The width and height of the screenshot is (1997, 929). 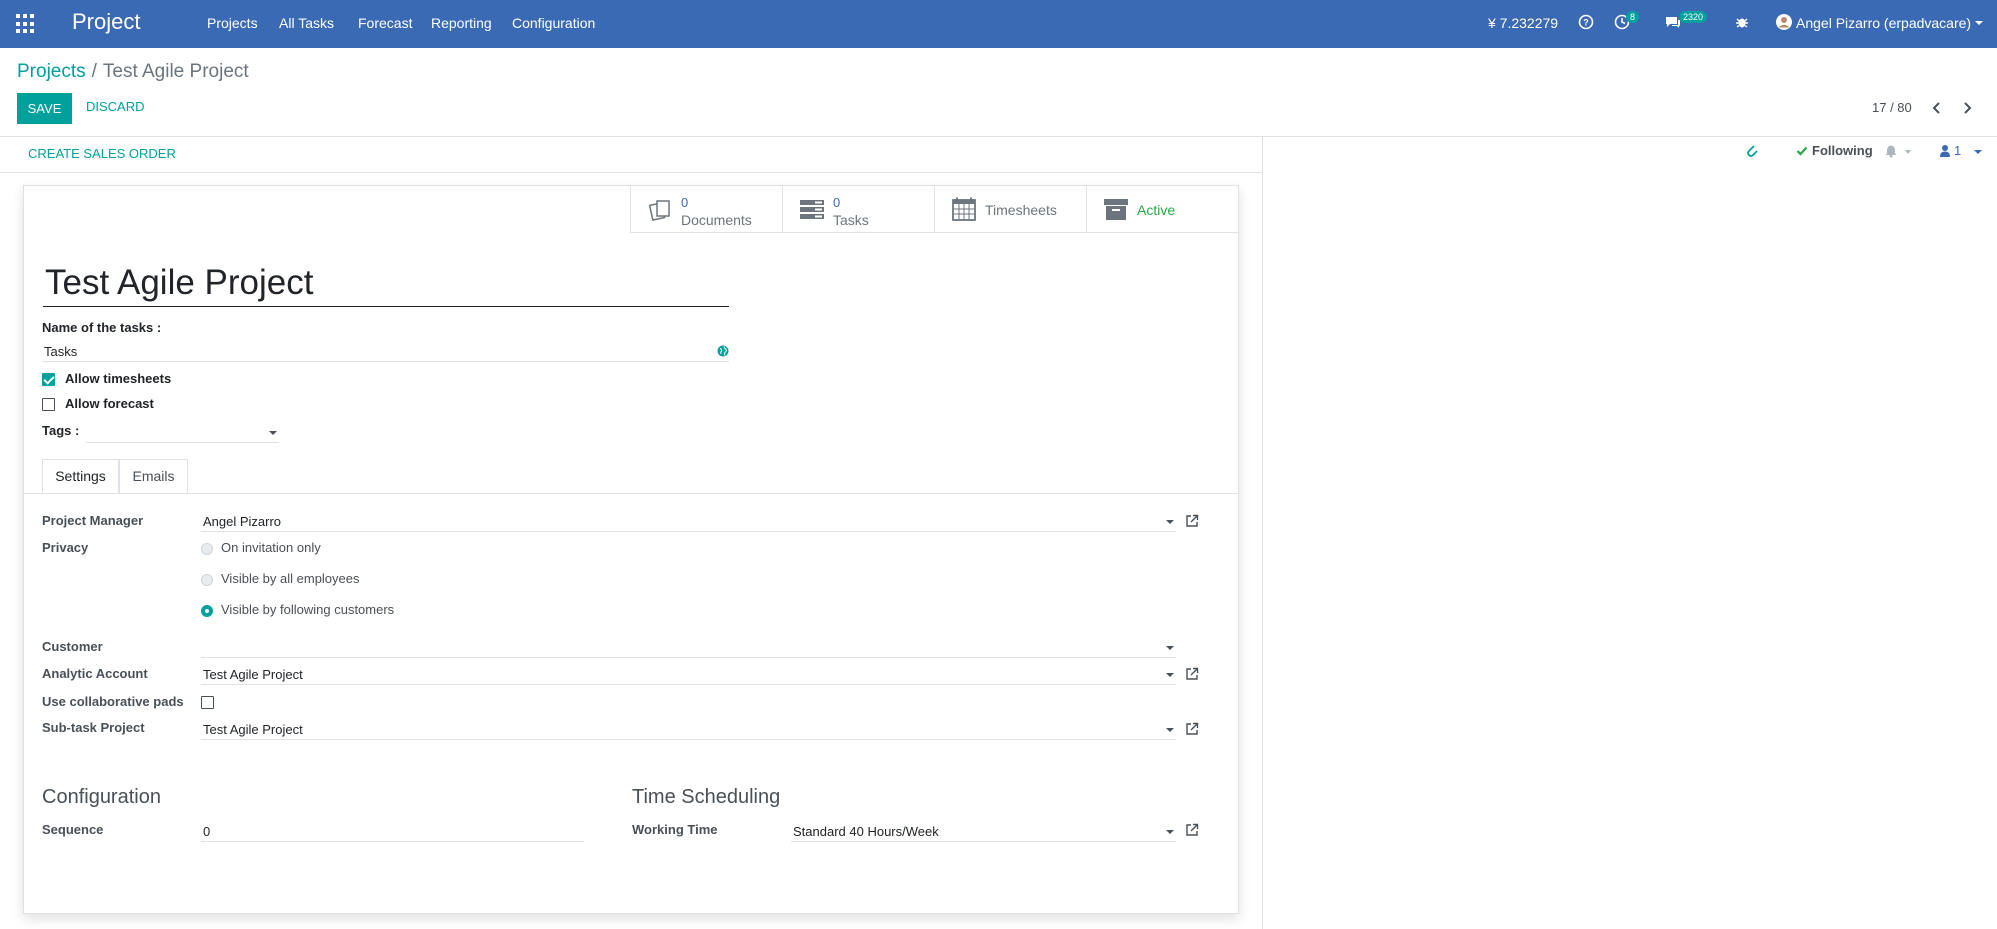 What do you see at coordinates (113, 701) in the screenshot?
I see `collab-pads-label: Use collaborative pads` at bounding box center [113, 701].